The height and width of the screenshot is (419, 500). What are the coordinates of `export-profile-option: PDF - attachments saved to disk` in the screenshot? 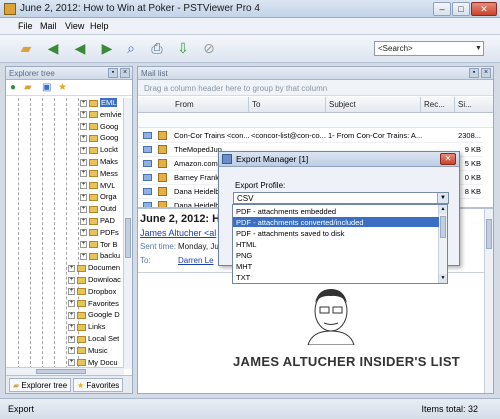 It's located at (336, 233).